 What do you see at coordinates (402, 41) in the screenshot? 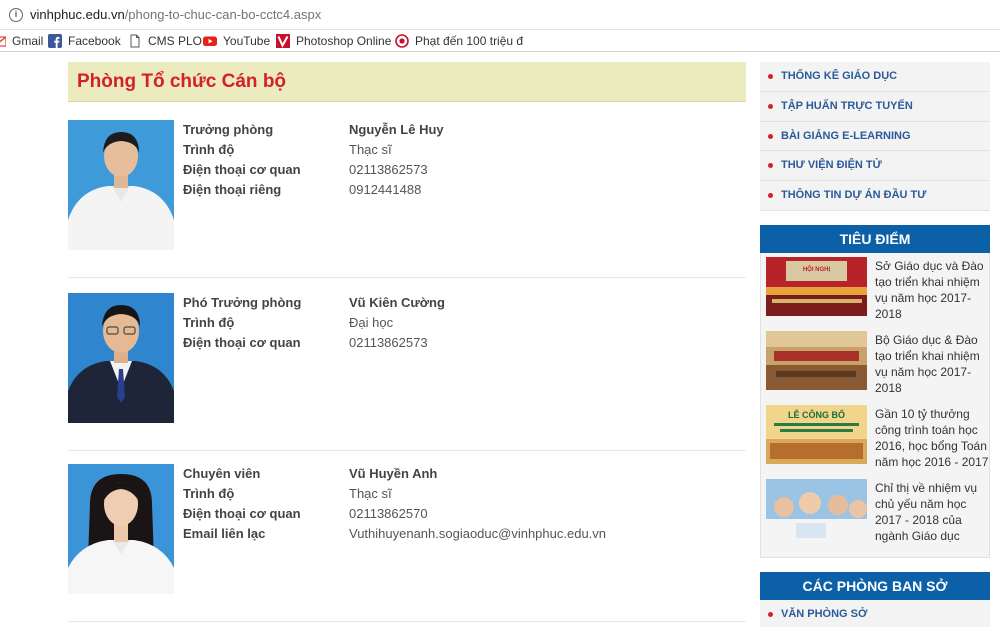
I see `news-icon` at bounding box center [402, 41].